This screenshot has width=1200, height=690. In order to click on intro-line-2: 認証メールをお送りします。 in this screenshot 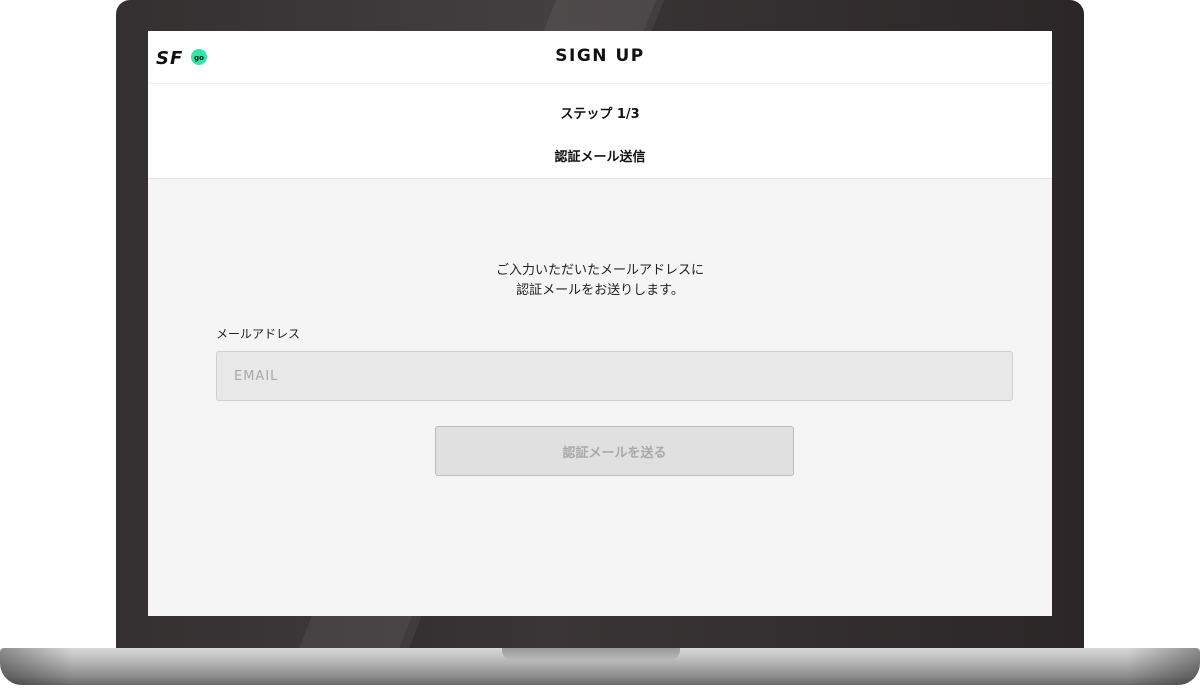, I will do `click(600, 290)`.